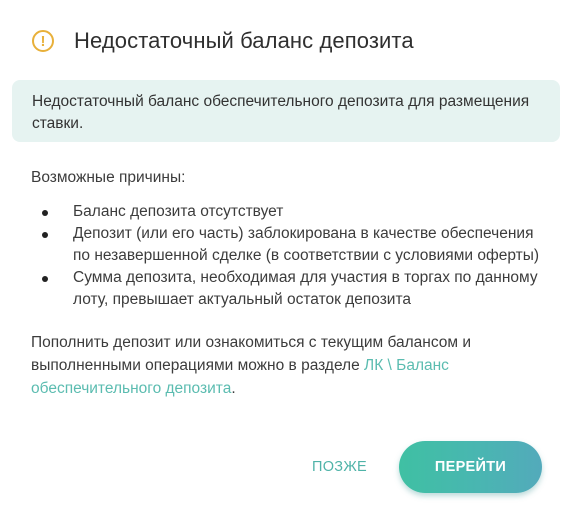 This screenshot has width=572, height=531. What do you see at coordinates (43, 41) in the screenshot?
I see `warning-circle-icon: !` at bounding box center [43, 41].